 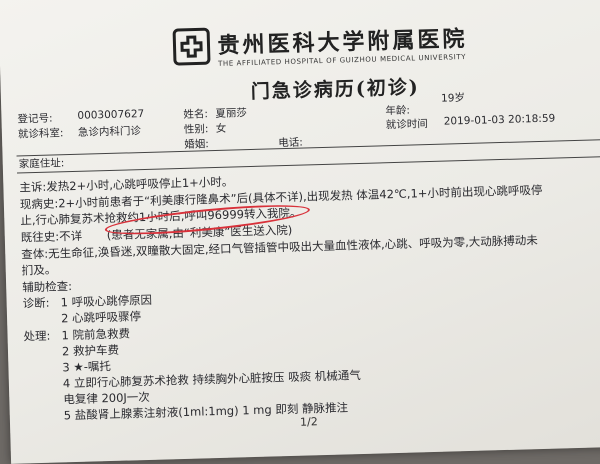 What do you see at coordinates (308, 148) in the screenshot?
I see `divider-top` at bounding box center [308, 148].